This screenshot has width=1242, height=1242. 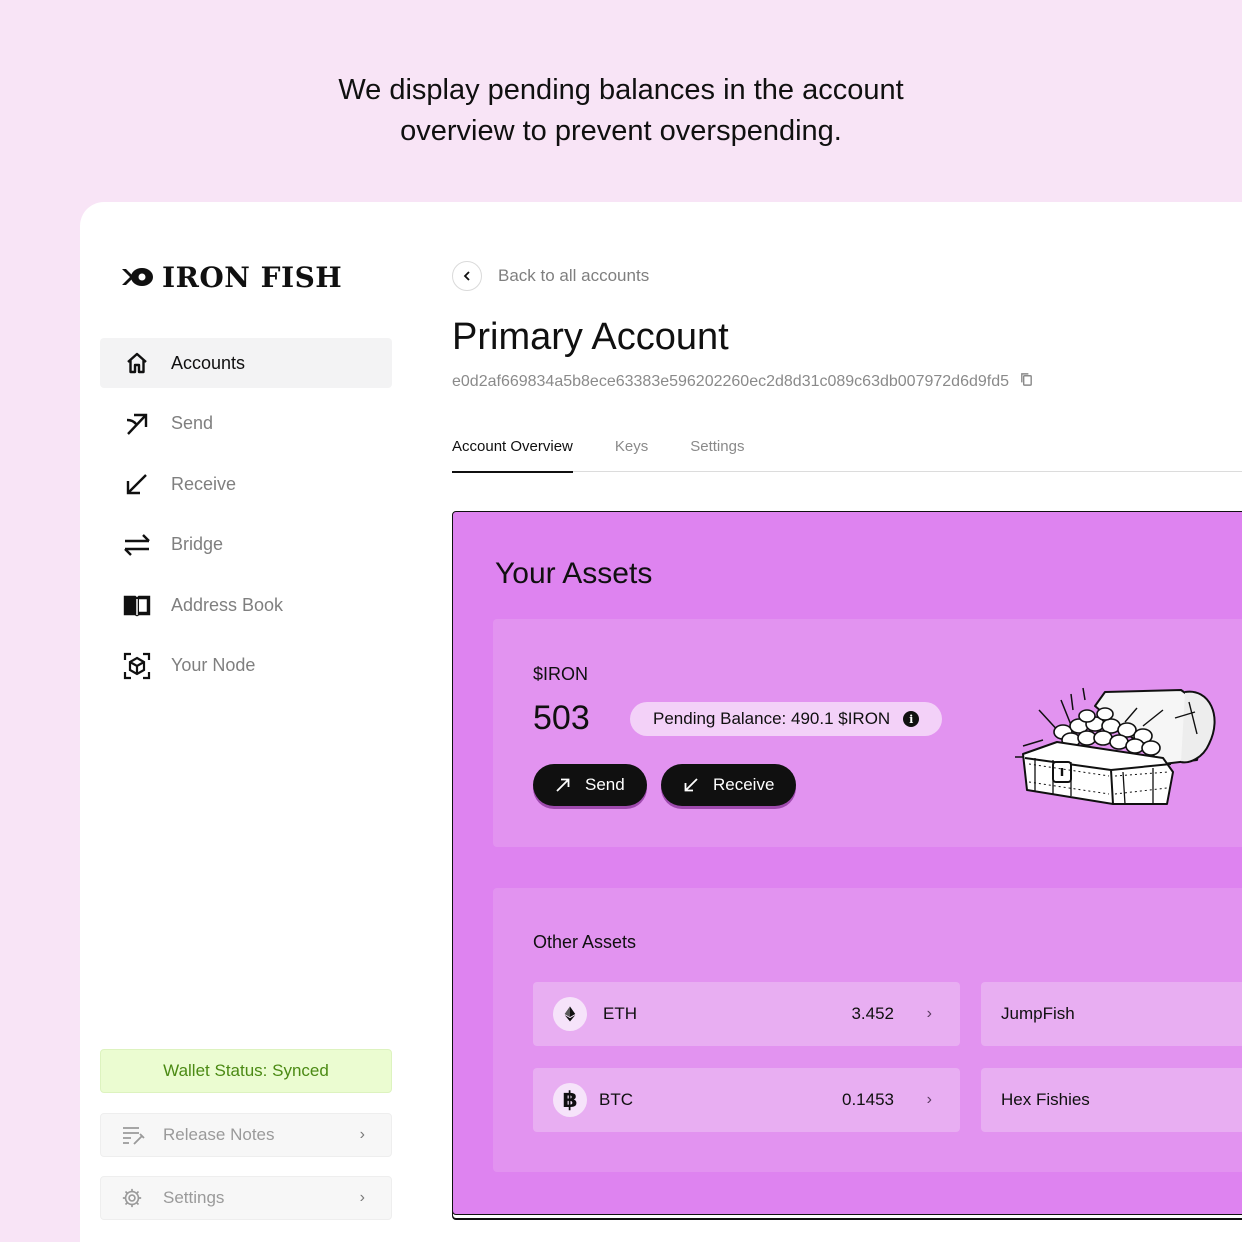 I want to click on tab-settings: Settings, so click(x=717, y=455).